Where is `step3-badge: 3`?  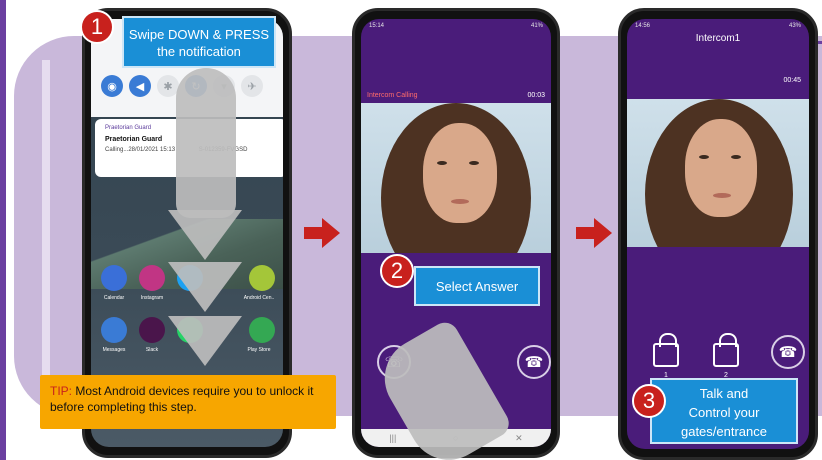 step3-badge: 3 is located at coordinates (649, 401).